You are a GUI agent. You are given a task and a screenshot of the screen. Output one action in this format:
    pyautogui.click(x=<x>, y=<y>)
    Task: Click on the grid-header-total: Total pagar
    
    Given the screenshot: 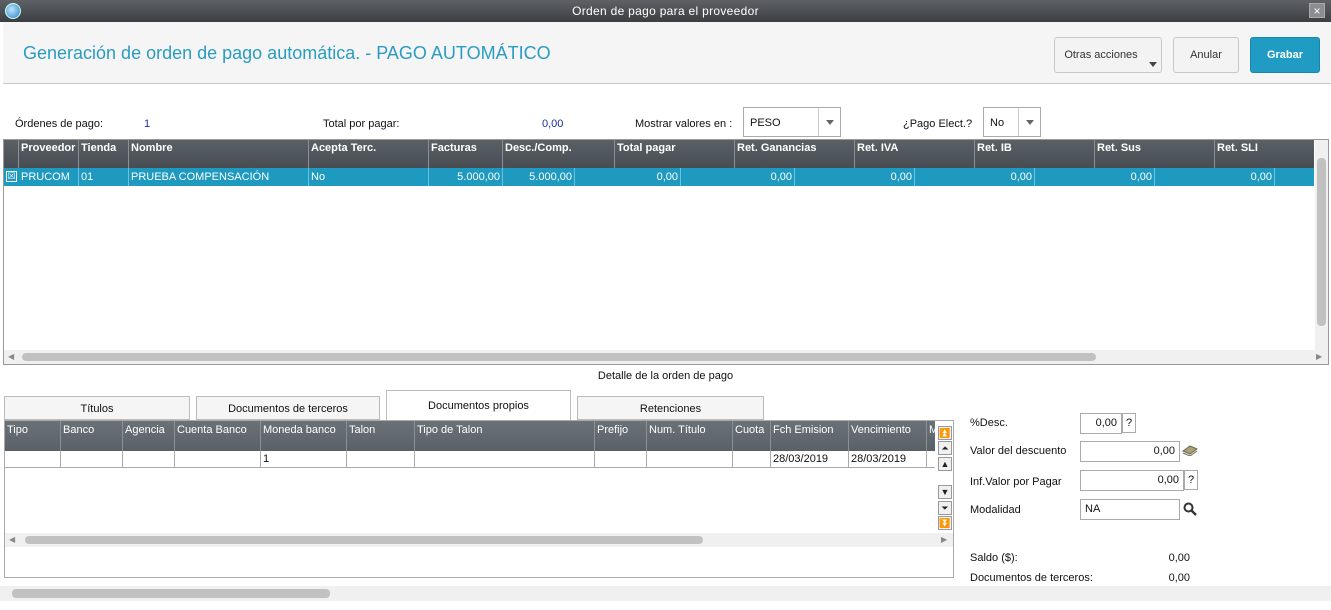 What is the action you would take?
    pyautogui.click(x=675, y=154)
    